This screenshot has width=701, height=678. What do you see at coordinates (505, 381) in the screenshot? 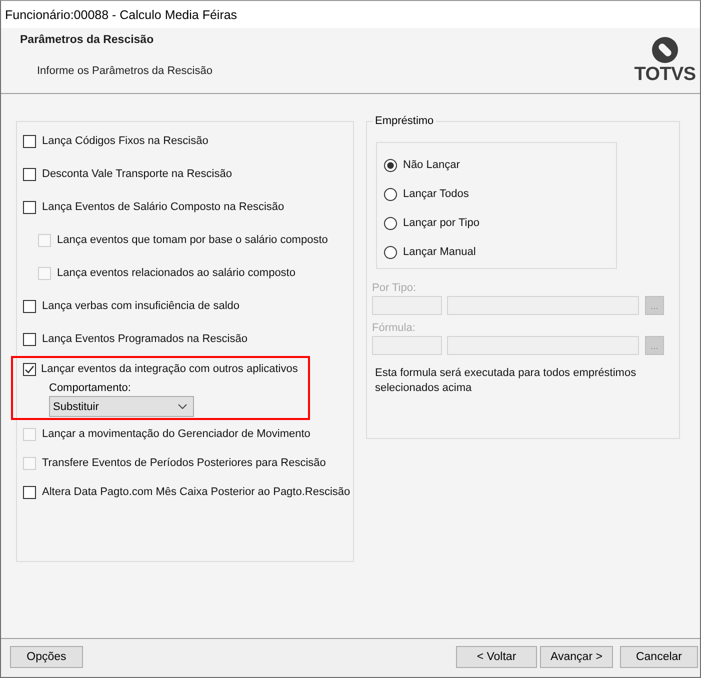
I see `note-text: Esta formula será executada para todos empréstimos selecionados acima` at bounding box center [505, 381].